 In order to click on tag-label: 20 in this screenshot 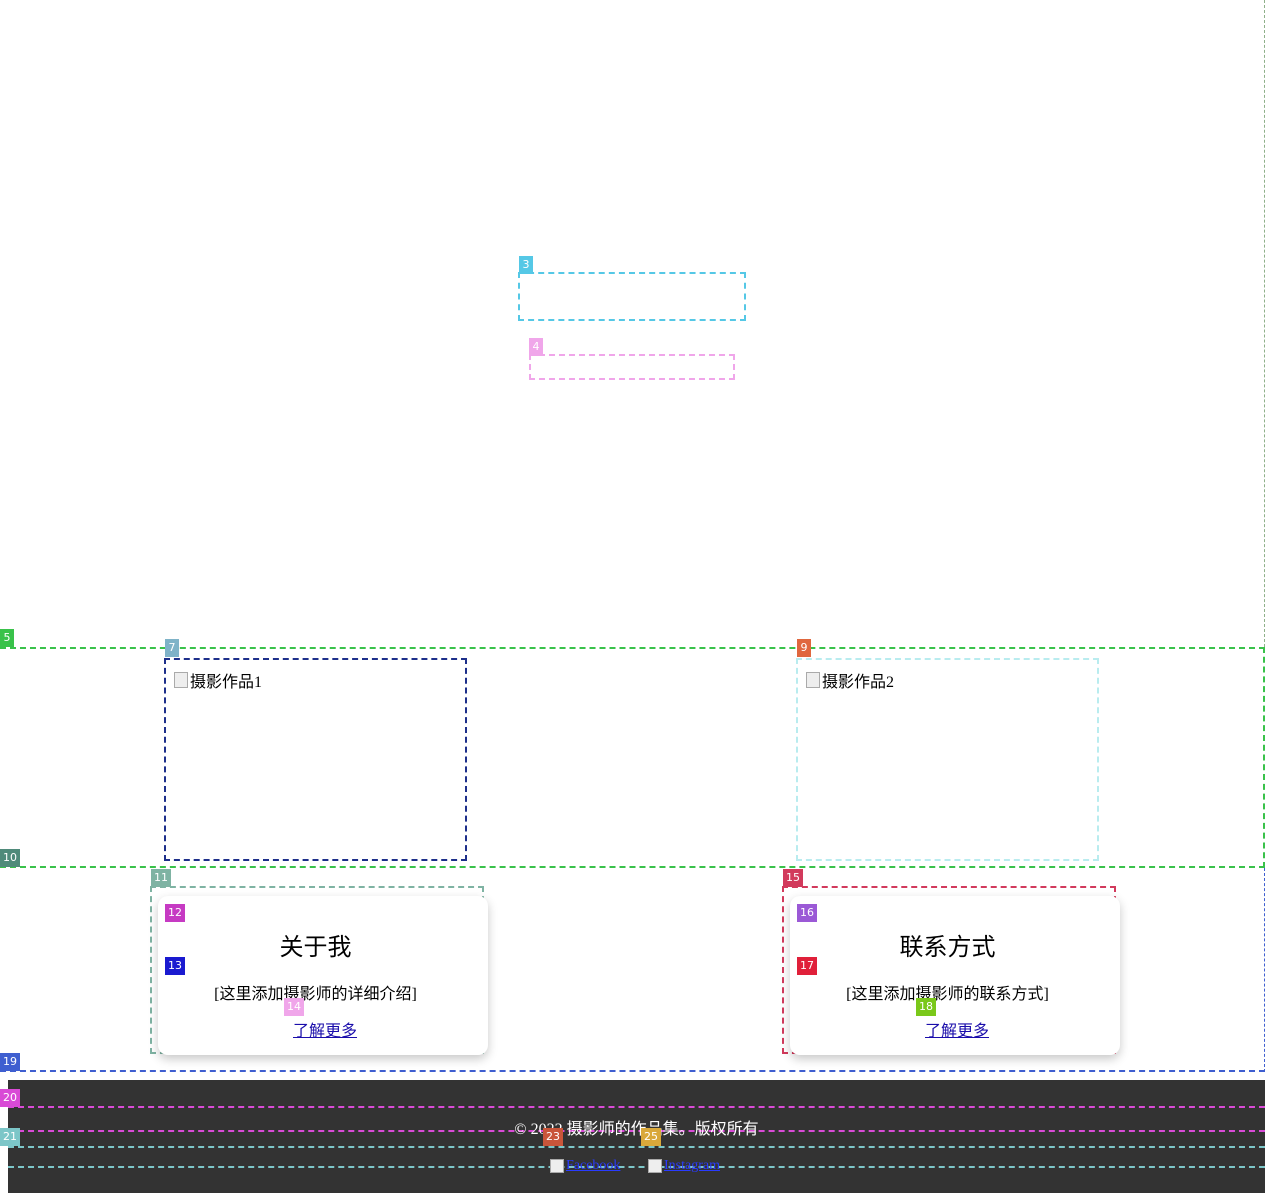, I will do `click(10, 1098)`.